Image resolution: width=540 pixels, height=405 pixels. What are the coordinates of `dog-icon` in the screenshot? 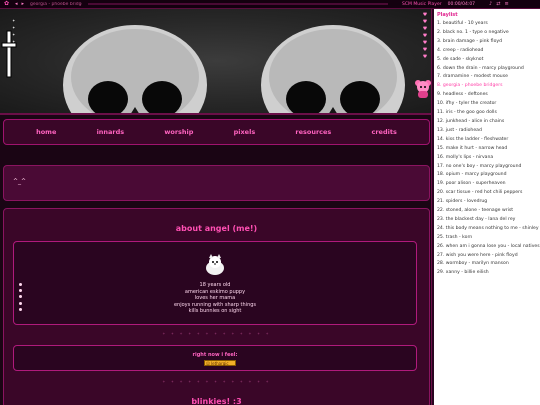 It's located at (215, 264).